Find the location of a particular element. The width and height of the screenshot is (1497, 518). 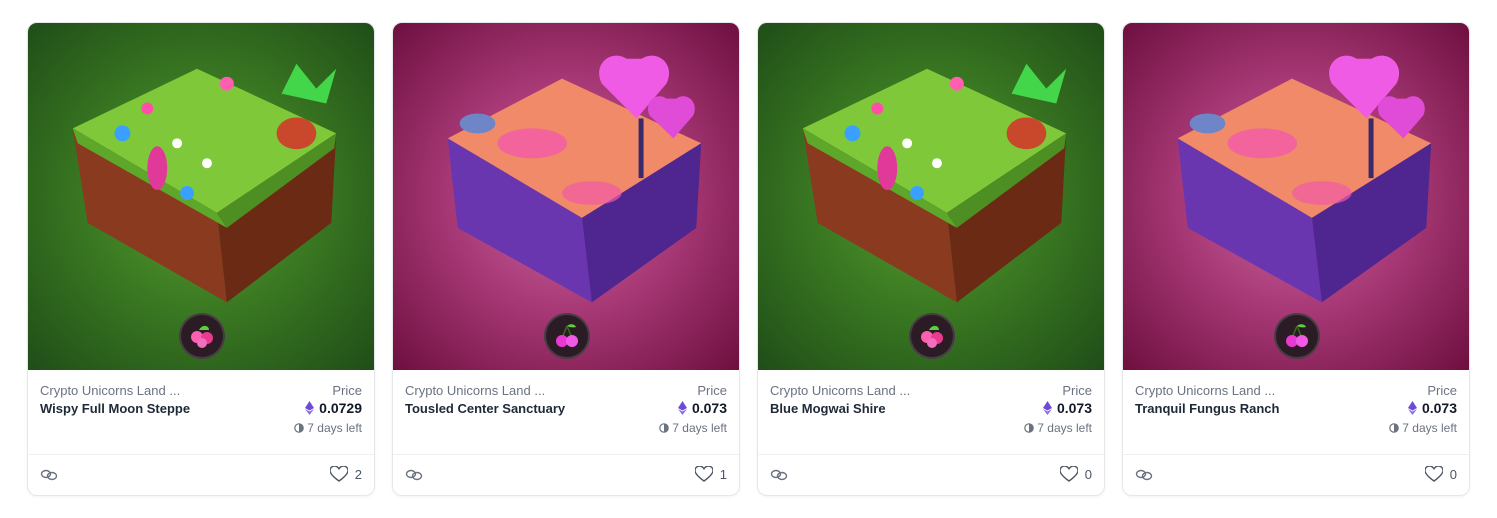

like-button: 1 is located at coordinates (710, 474).